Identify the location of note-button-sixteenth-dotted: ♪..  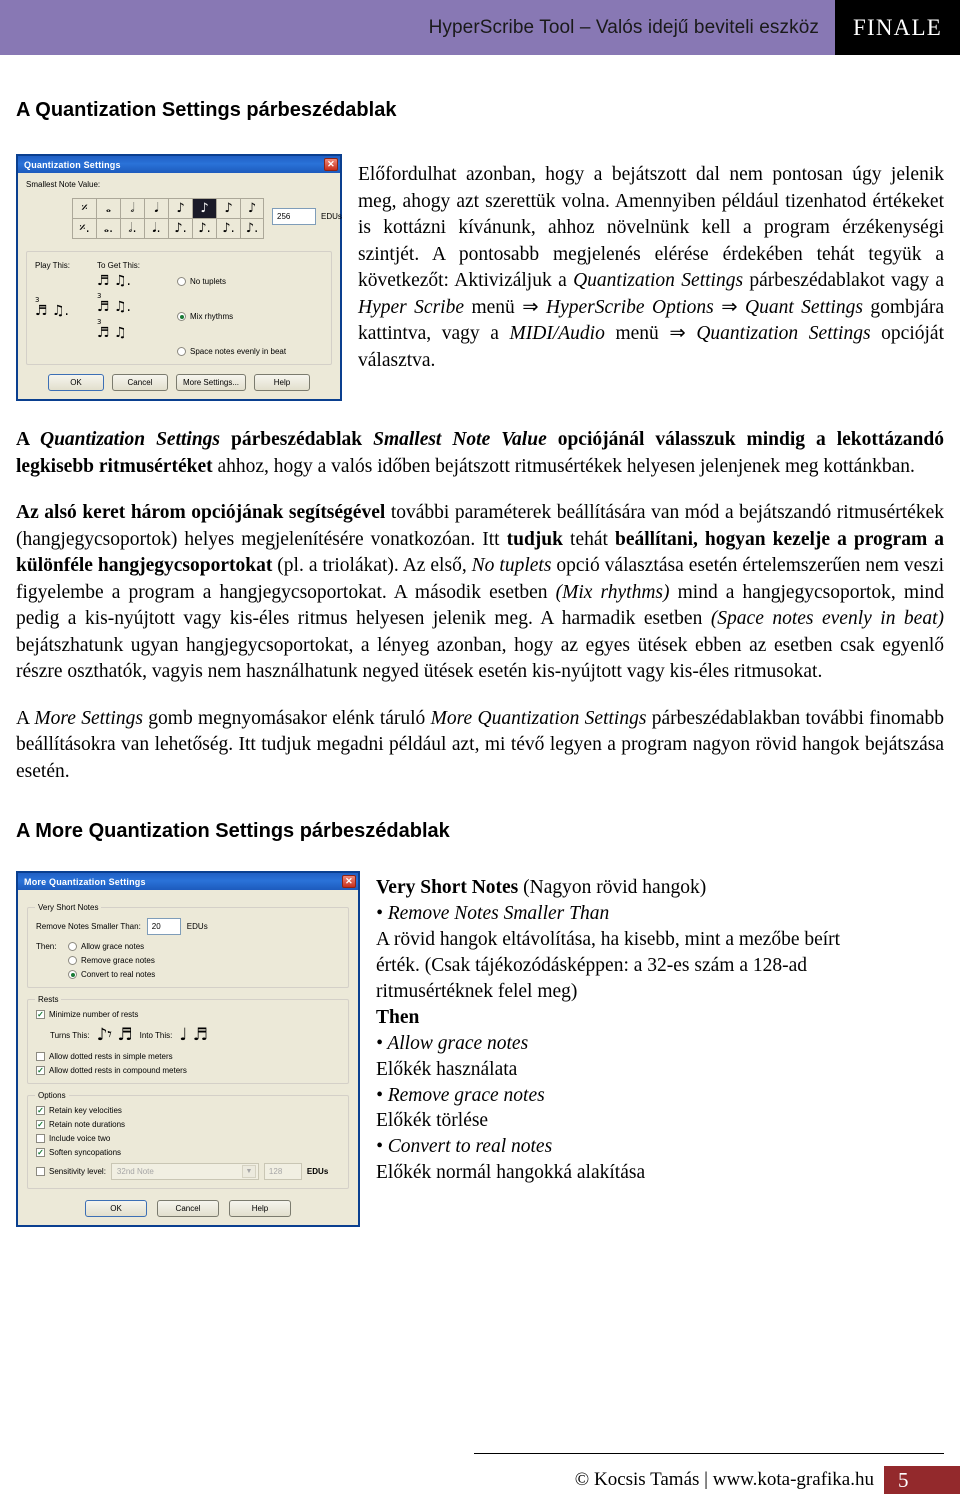
(204, 228).